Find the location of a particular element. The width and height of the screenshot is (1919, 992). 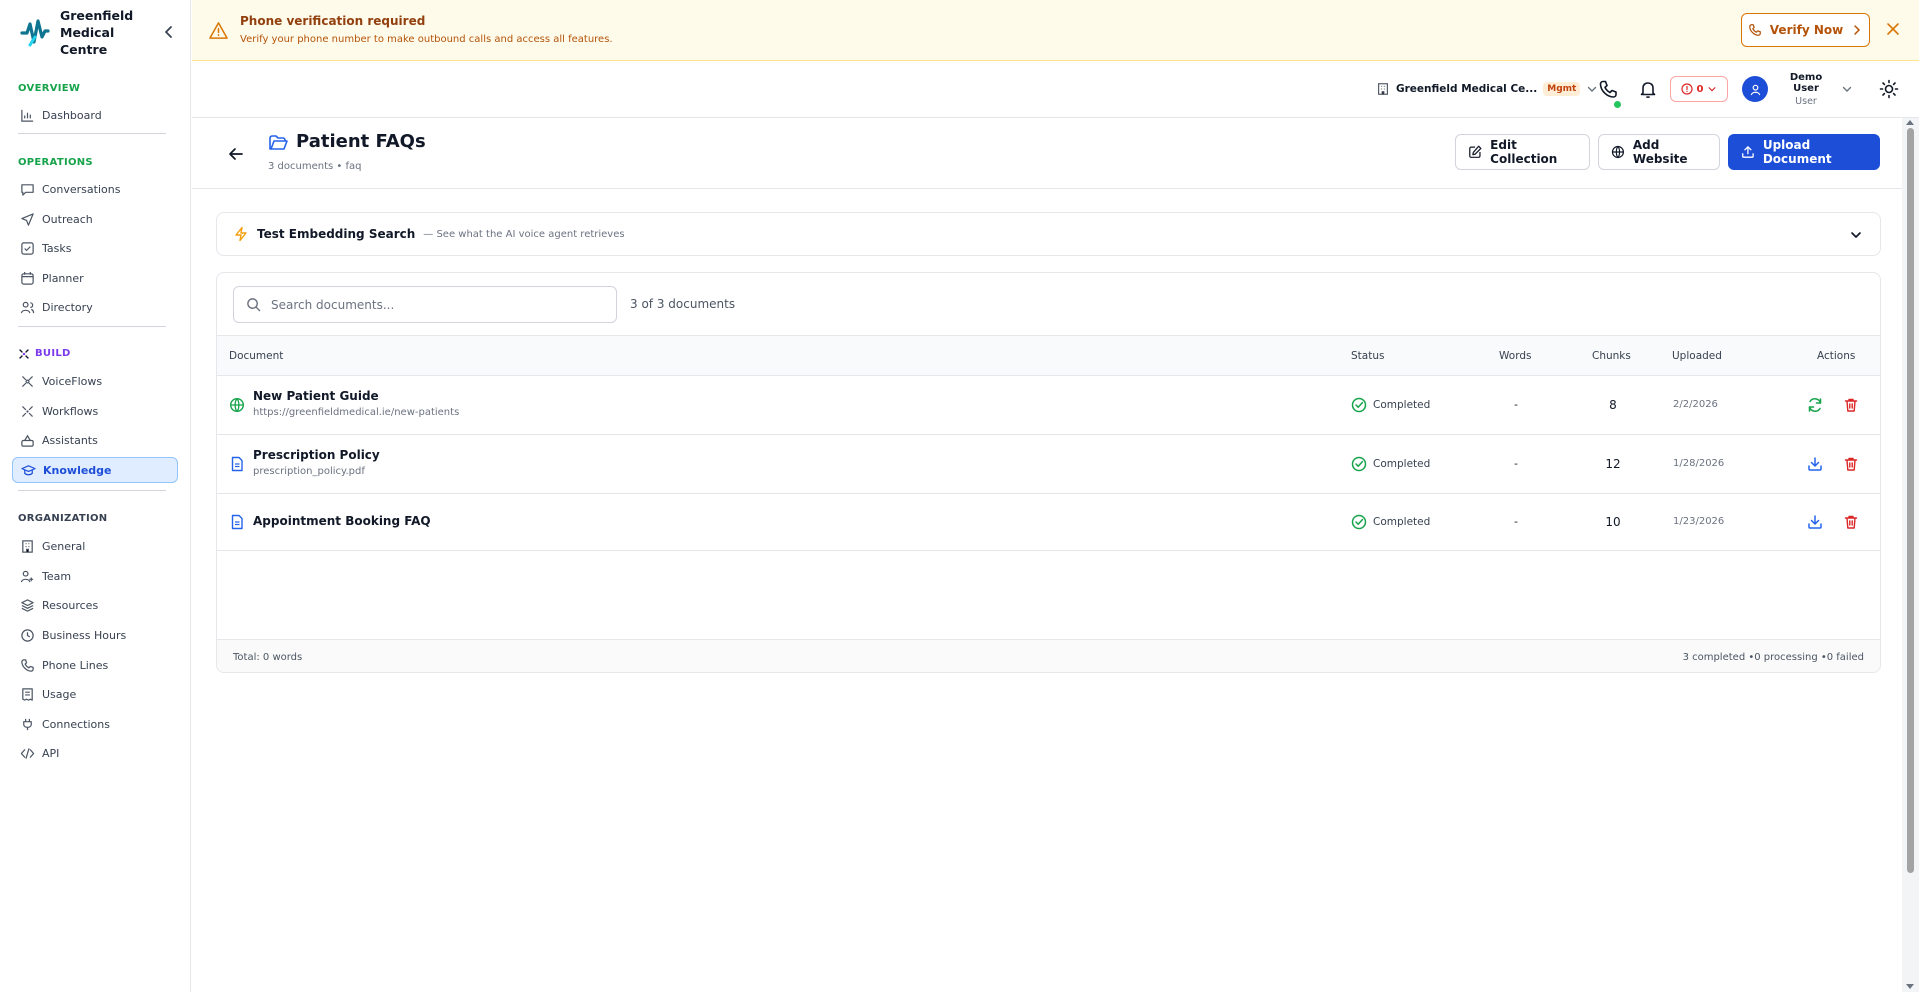

sidebar-item-label: Conversations is located at coordinates (81, 189).